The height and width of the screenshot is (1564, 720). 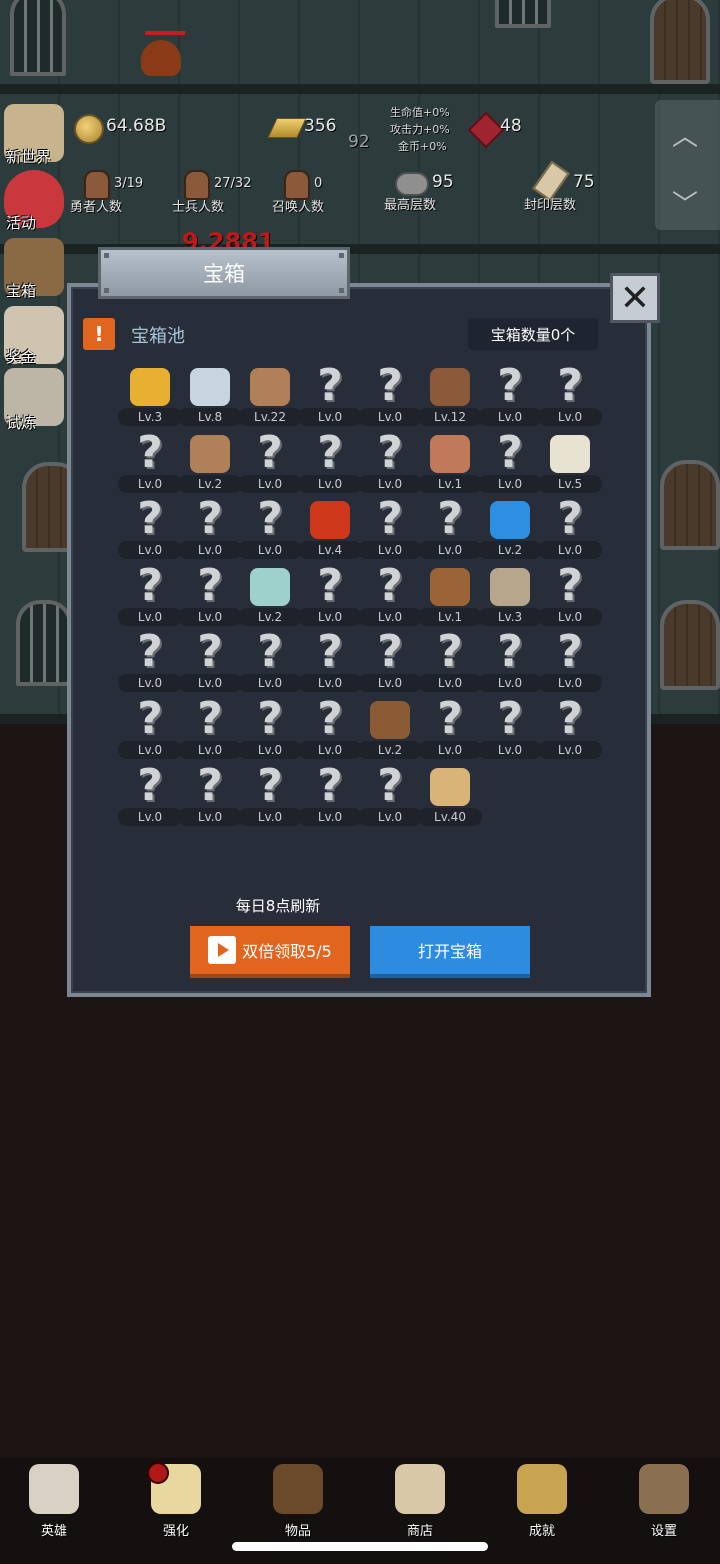 I want to click on double-claim-button: 双倍领取5/5, so click(x=270, y=952).